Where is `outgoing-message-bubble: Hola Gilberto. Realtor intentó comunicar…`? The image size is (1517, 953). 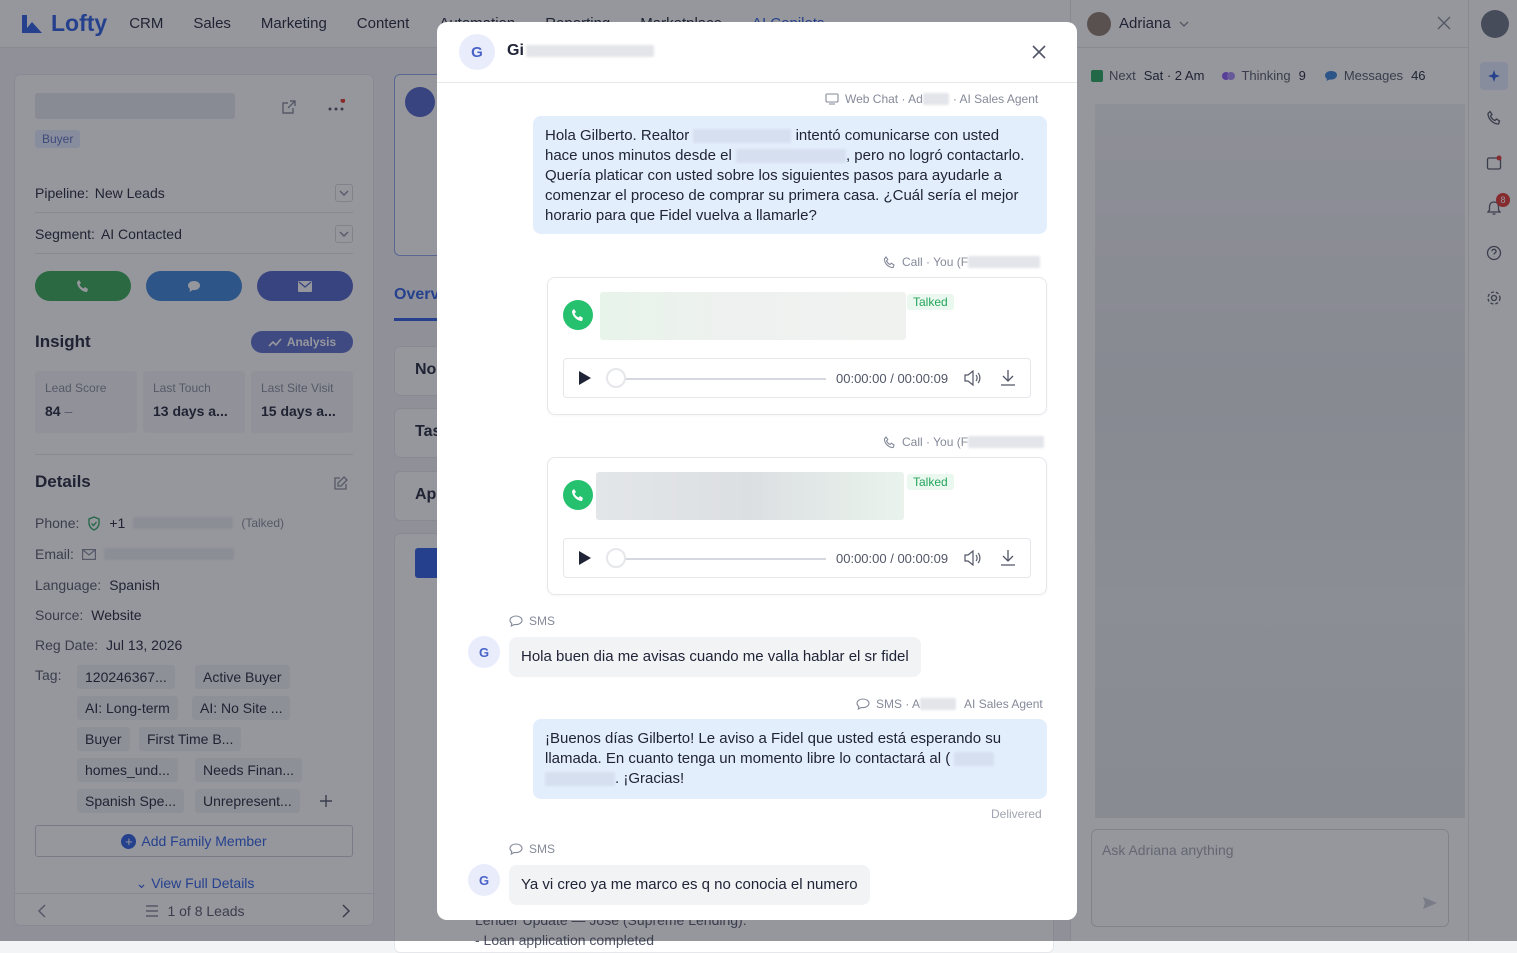
outgoing-message-bubble: Hola Gilberto. Realtor intentó comunicar… is located at coordinates (790, 175).